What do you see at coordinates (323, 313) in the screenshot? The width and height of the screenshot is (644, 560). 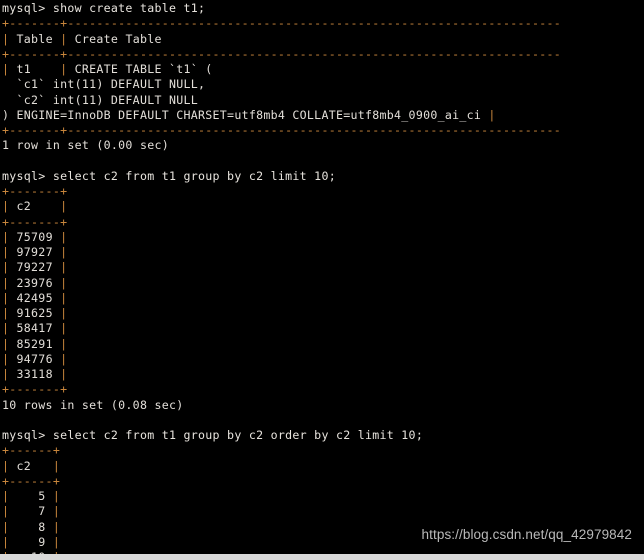 I see `table-row: | 91625 |` at bounding box center [323, 313].